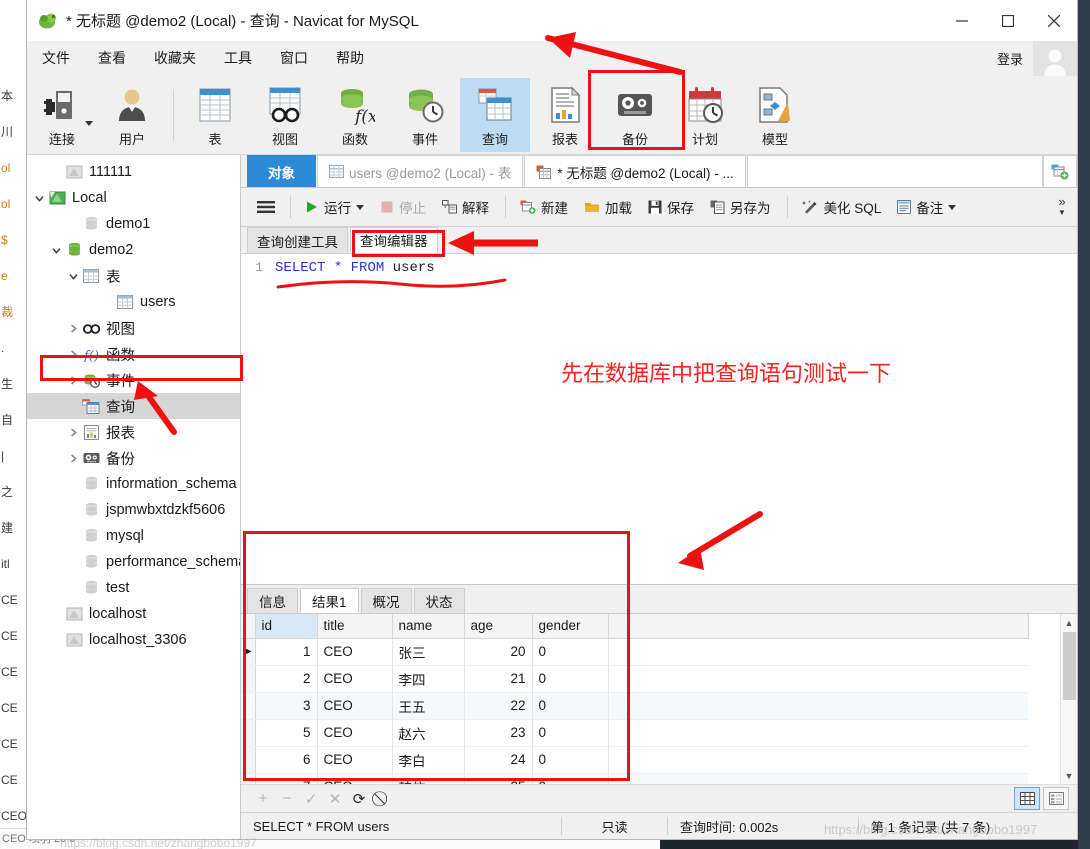 The height and width of the screenshot is (849, 1090). What do you see at coordinates (775, 115) in the screenshot?
I see `toolbar-button-model: 模型` at bounding box center [775, 115].